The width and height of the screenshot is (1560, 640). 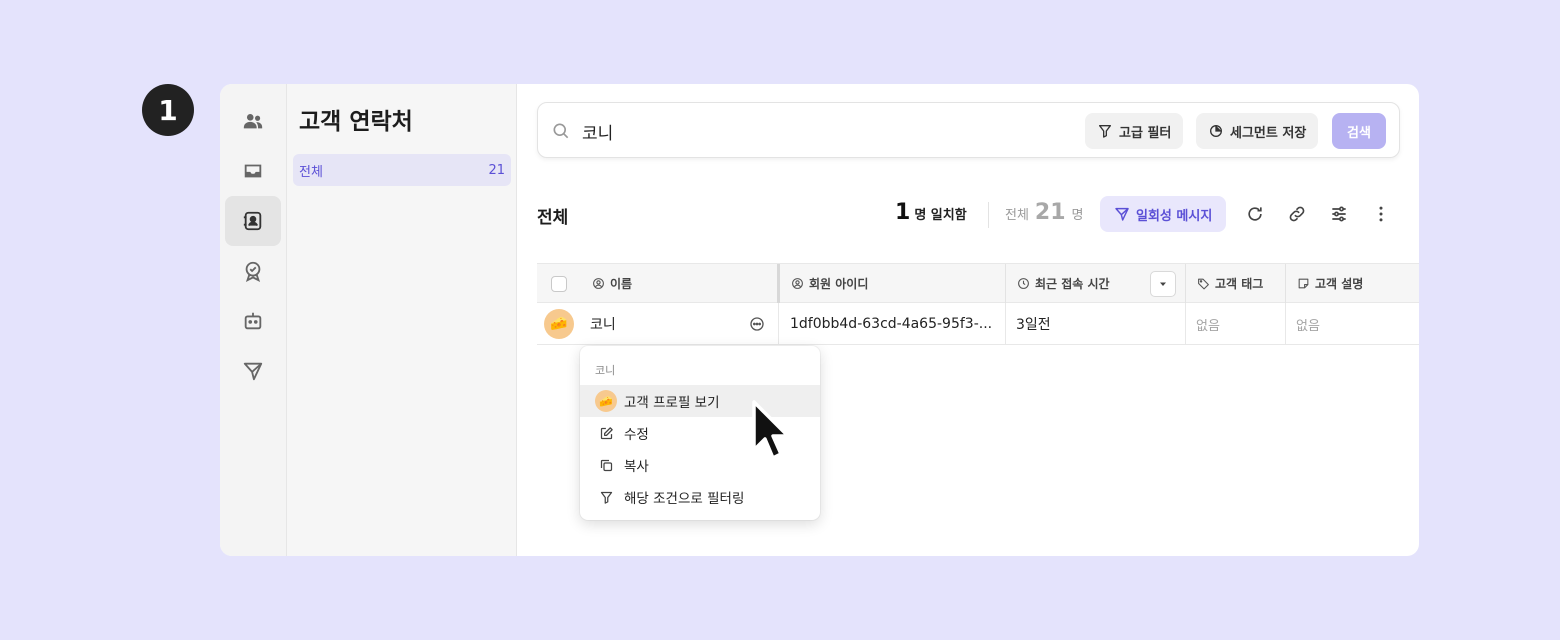 What do you see at coordinates (988, 215) in the screenshot?
I see `toolbar-divider` at bounding box center [988, 215].